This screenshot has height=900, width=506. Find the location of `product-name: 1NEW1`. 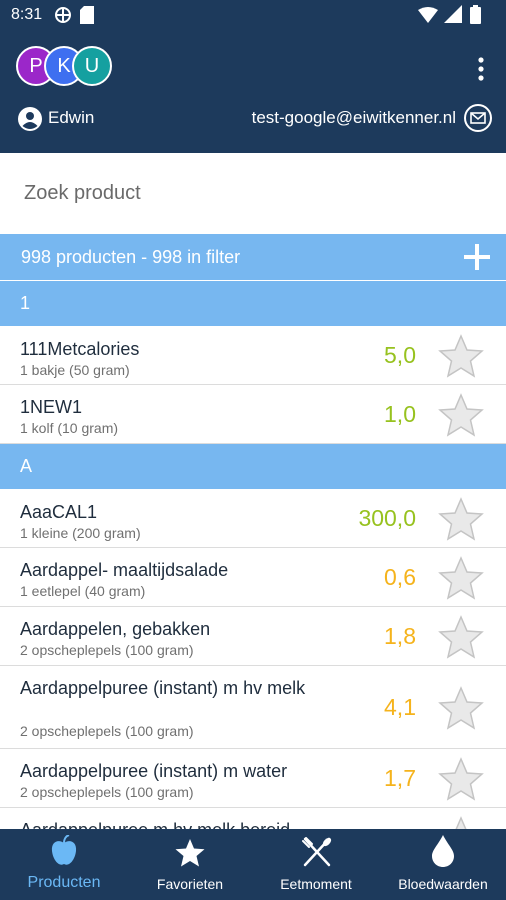

product-name: 1NEW1 is located at coordinates (51, 407).